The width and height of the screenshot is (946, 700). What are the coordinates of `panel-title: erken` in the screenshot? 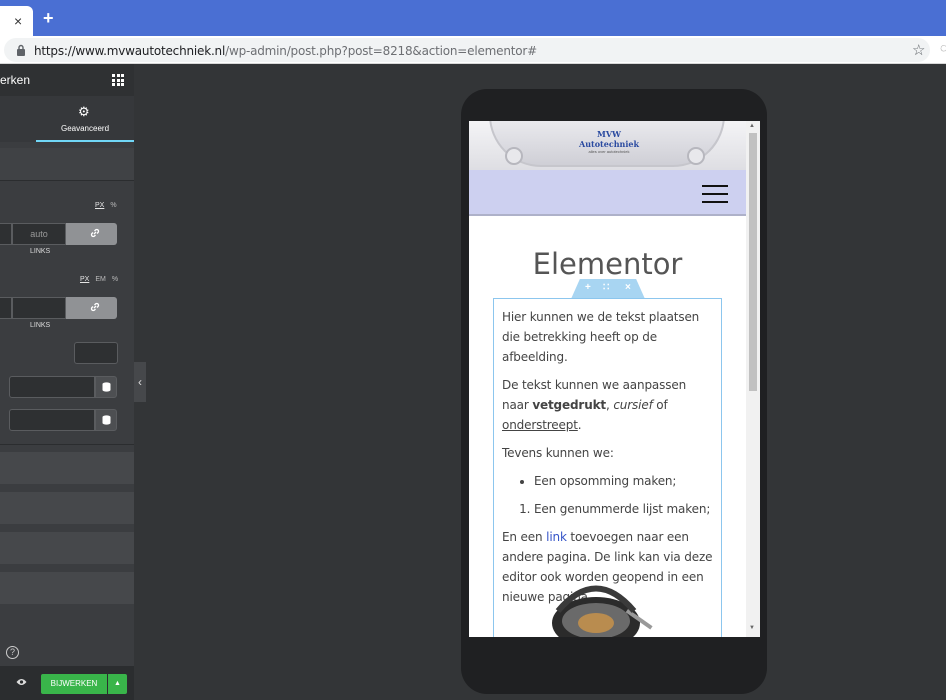 It's located at (15, 80).